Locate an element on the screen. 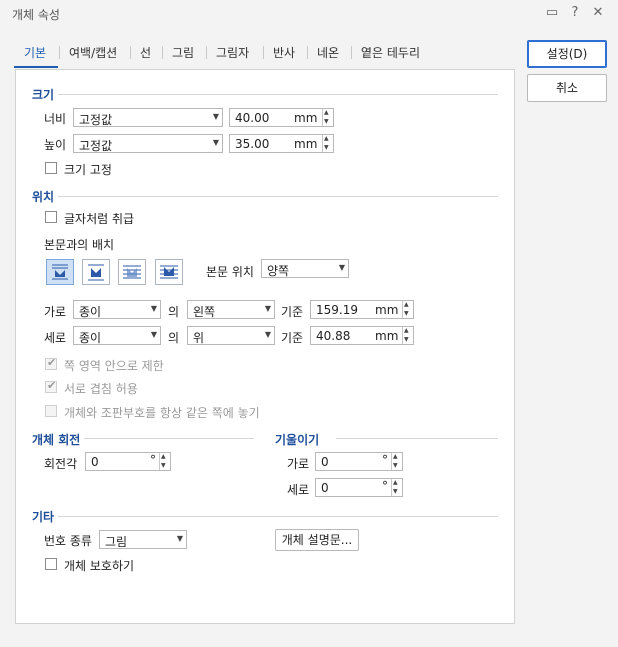 The width and height of the screenshot is (618, 647). wrap-square-icon is located at coordinates (60, 272).